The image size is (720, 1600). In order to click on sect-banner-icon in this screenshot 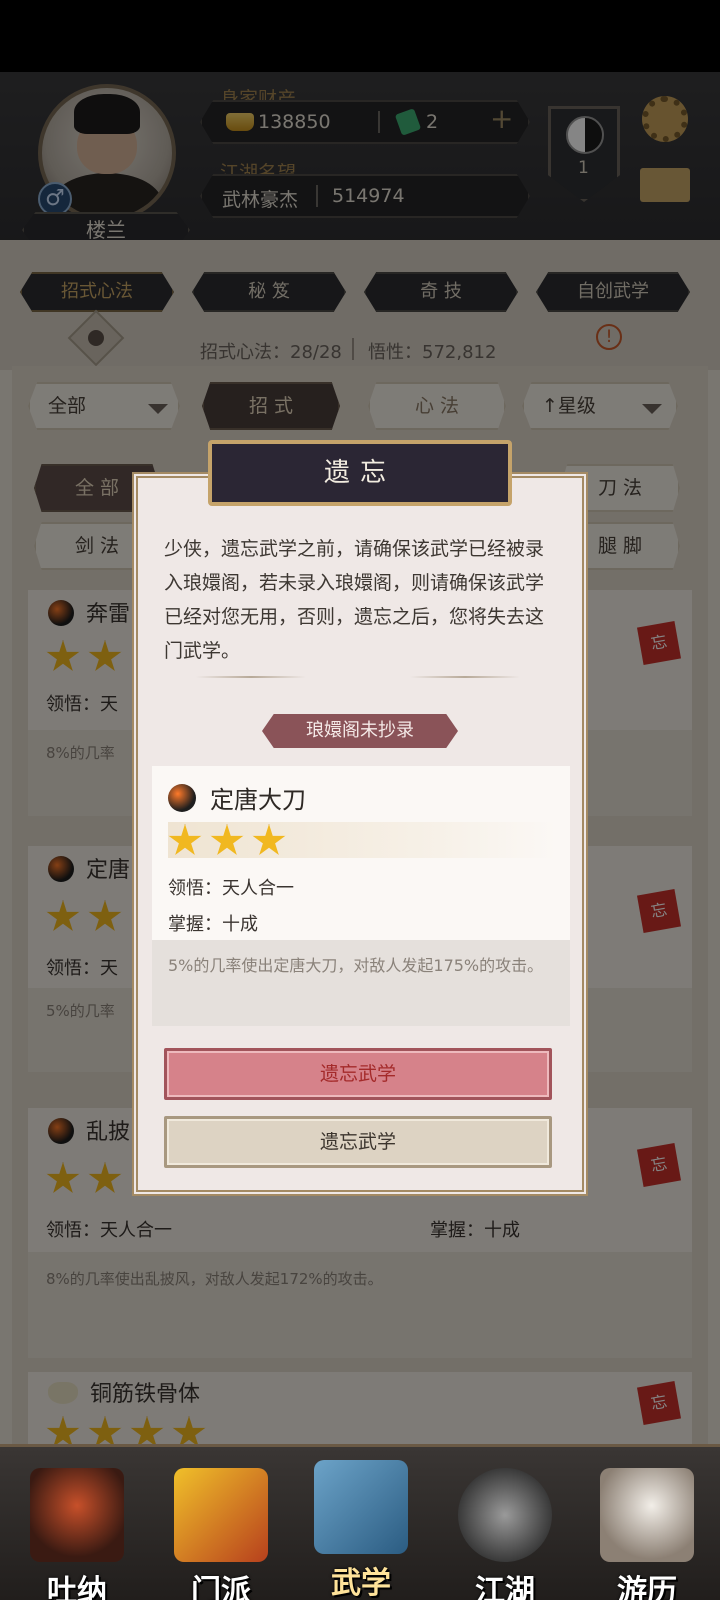, I will do `click(221, 1515)`.